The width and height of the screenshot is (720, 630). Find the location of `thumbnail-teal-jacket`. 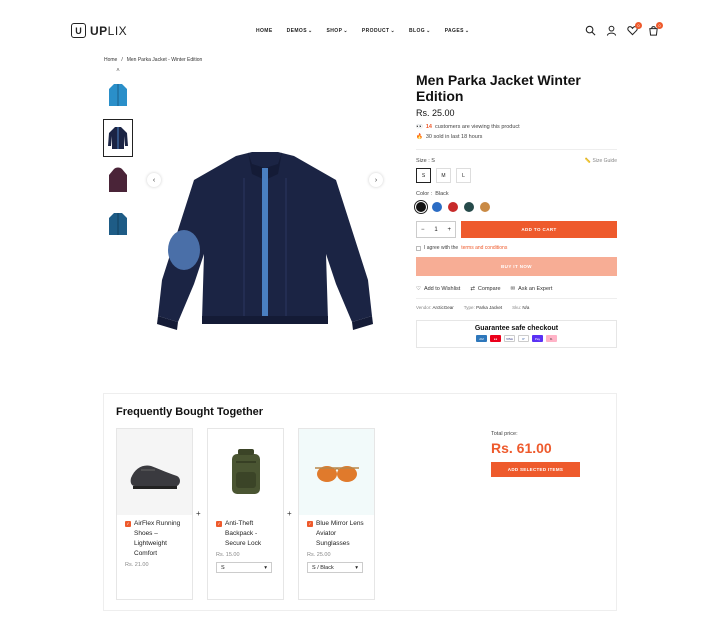

thumbnail-teal-jacket is located at coordinates (118, 224).